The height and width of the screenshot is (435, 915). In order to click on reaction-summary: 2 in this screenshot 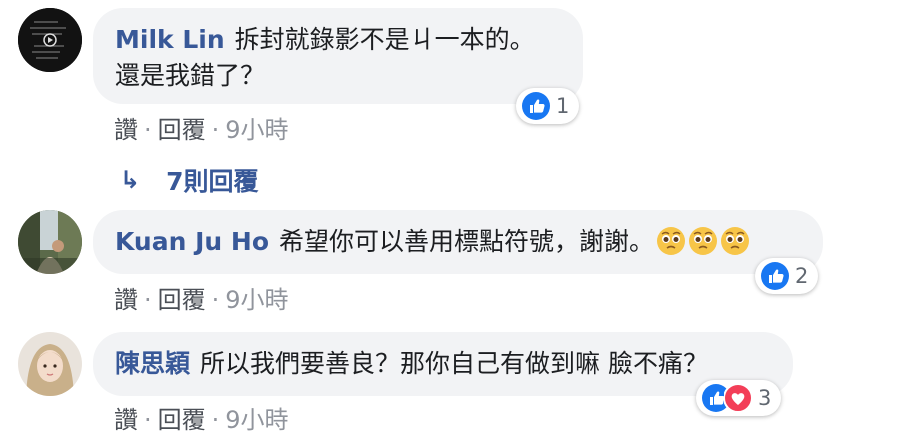, I will do `click(787, 276)`.